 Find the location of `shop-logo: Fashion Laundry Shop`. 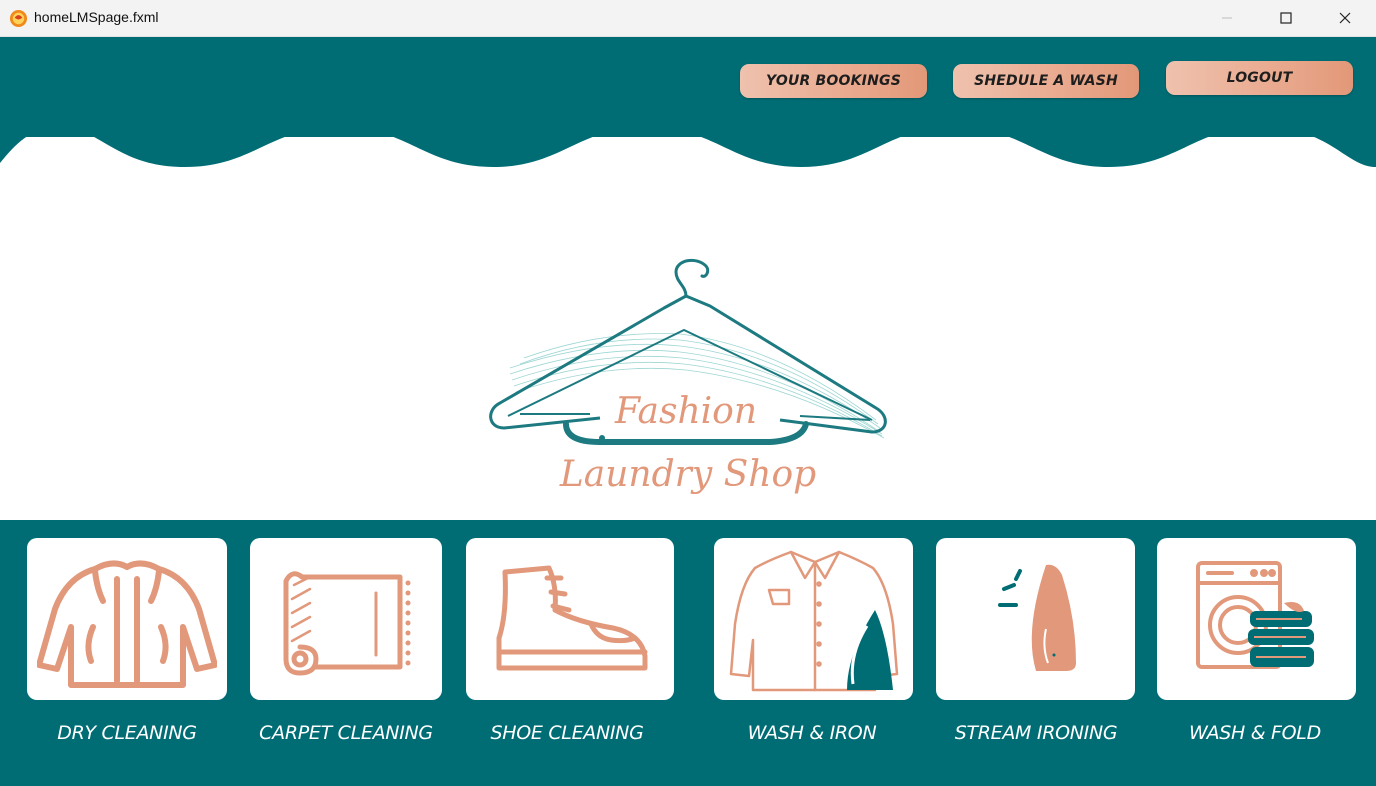

shop-logo: Fashion Laundry Shop is located at coordinates (690, 373).